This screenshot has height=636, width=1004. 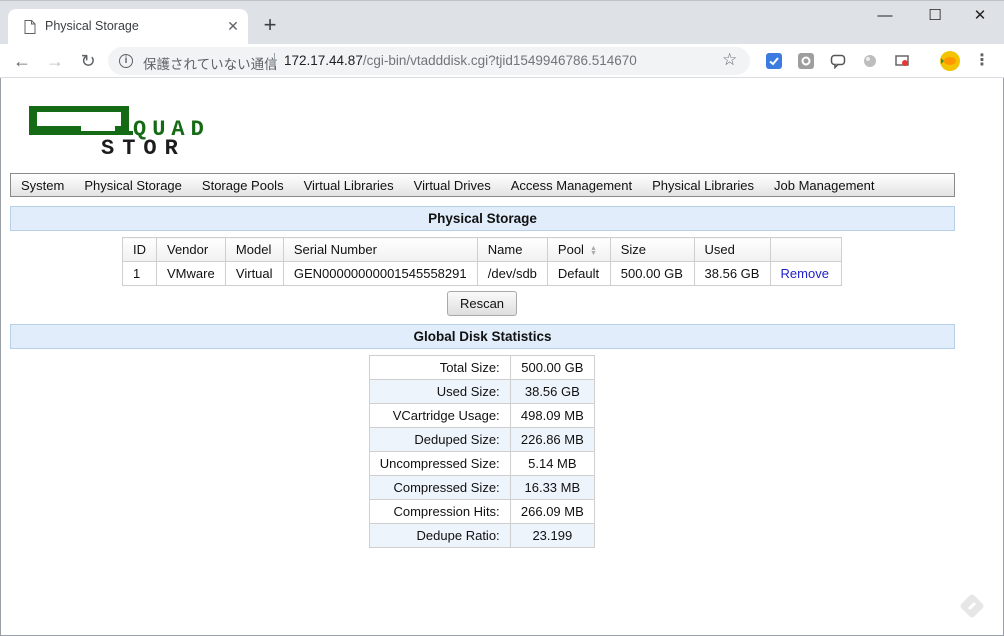 I want to click on stat-value: 5.14 MB, so click(x=552, y=463).